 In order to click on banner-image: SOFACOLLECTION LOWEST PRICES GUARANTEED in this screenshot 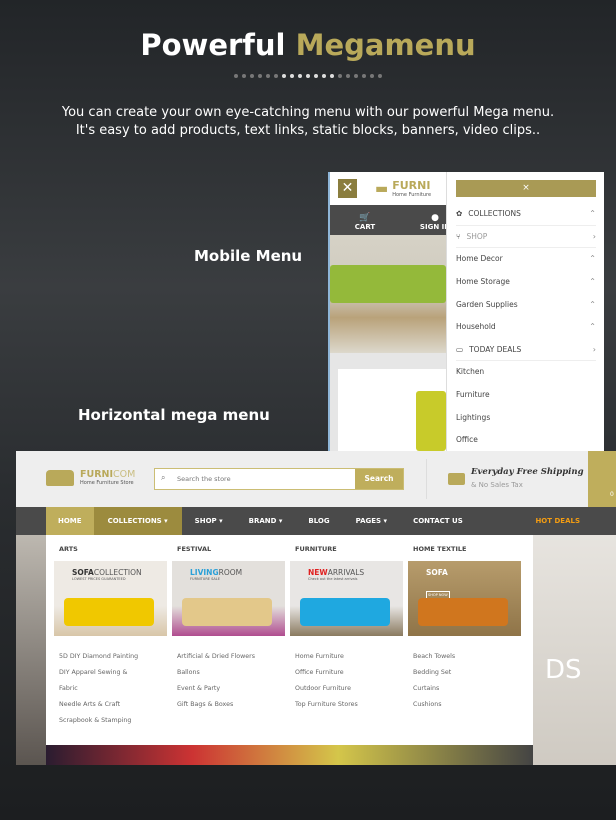, I will do `click(110, 598)`.